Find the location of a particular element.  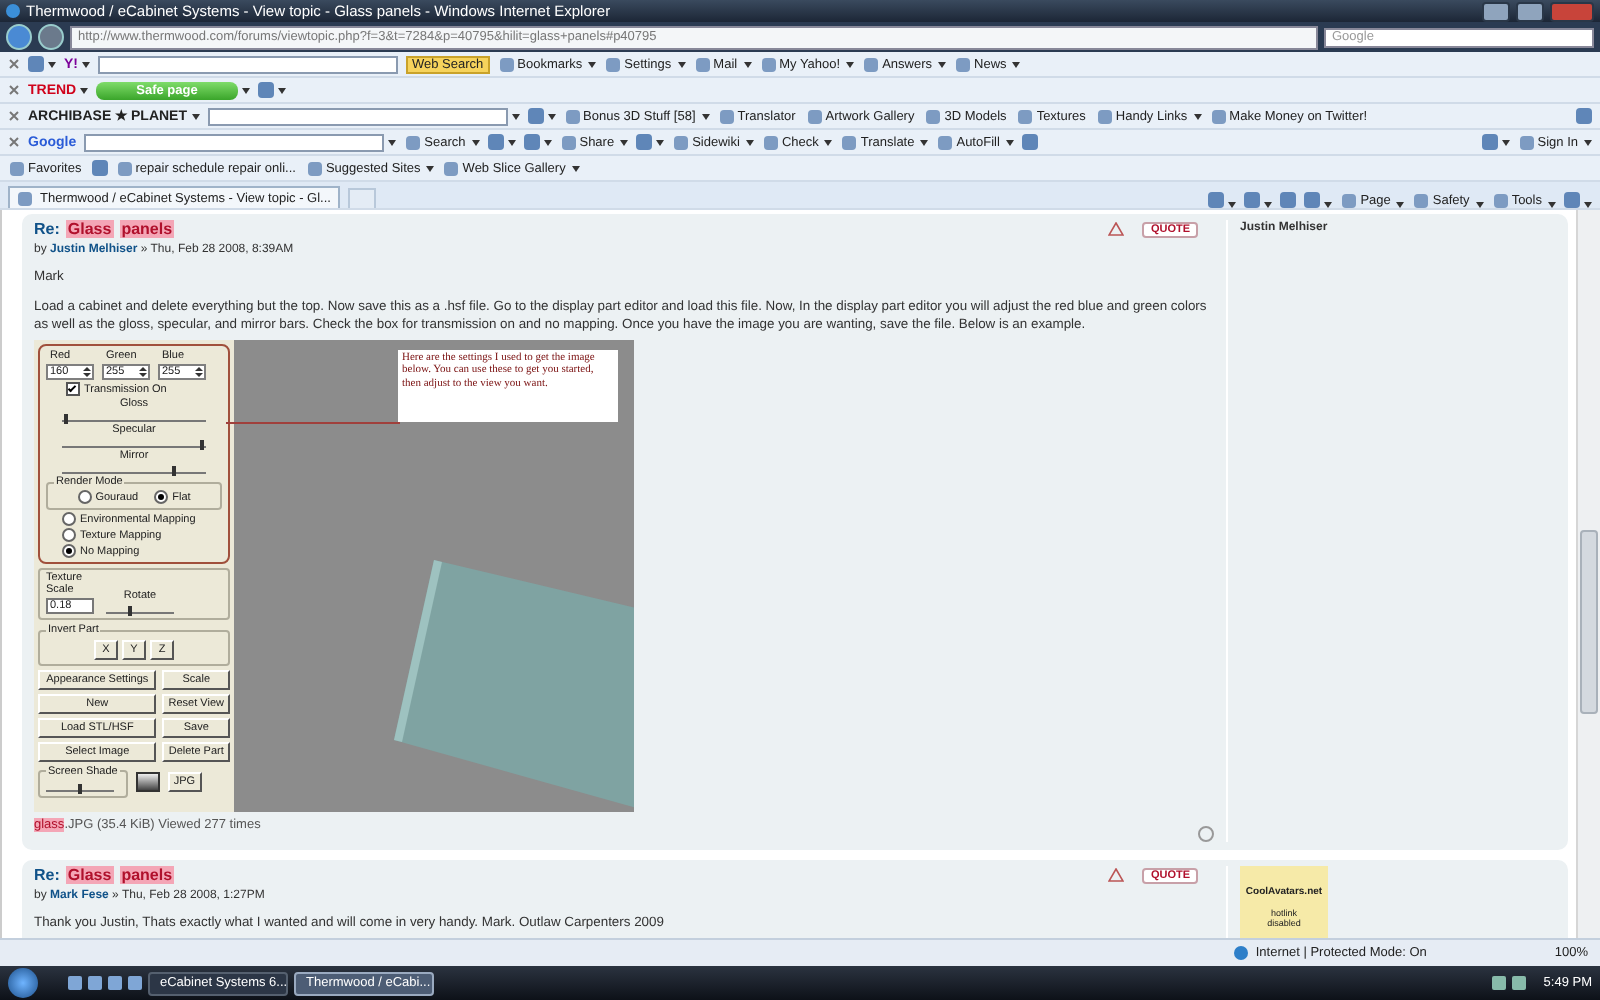

checkbox is located at coordinates (73, 389).